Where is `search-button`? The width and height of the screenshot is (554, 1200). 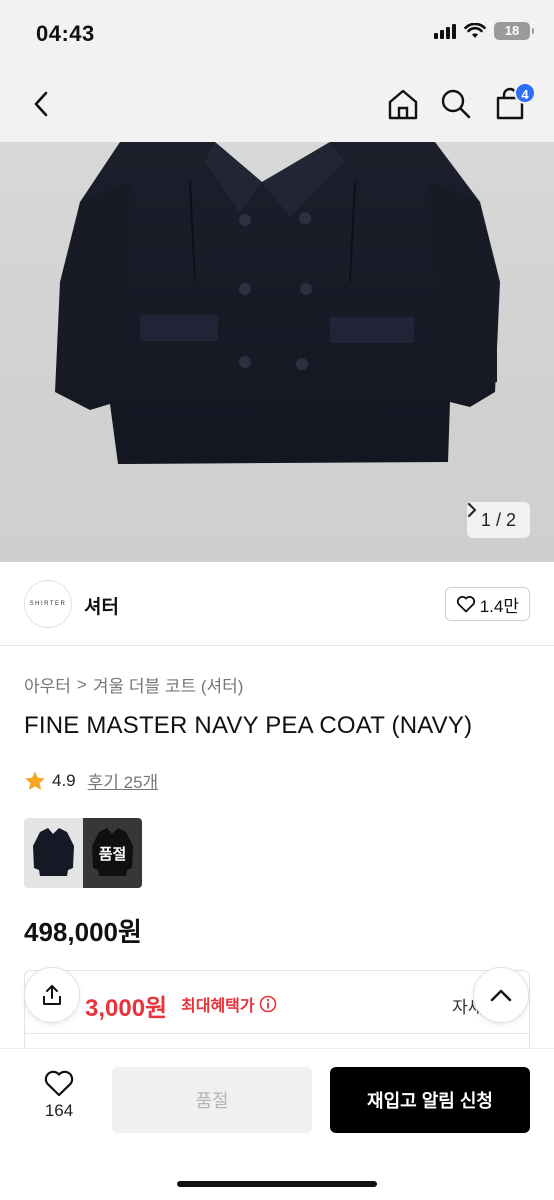
search-button is located at coordinates (456, 104).